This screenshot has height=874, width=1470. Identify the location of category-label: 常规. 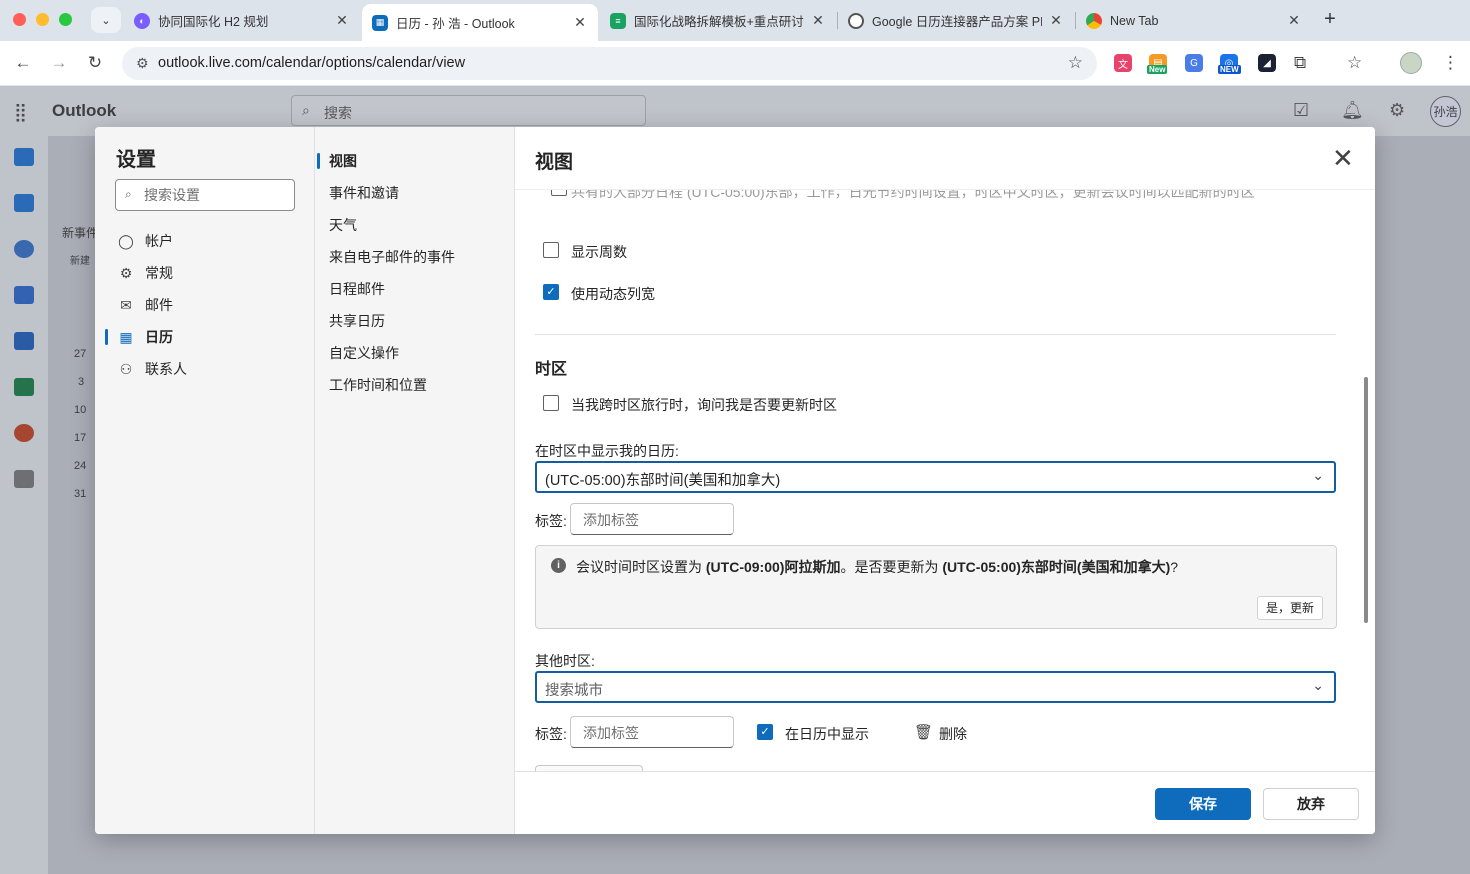
(159, 273).